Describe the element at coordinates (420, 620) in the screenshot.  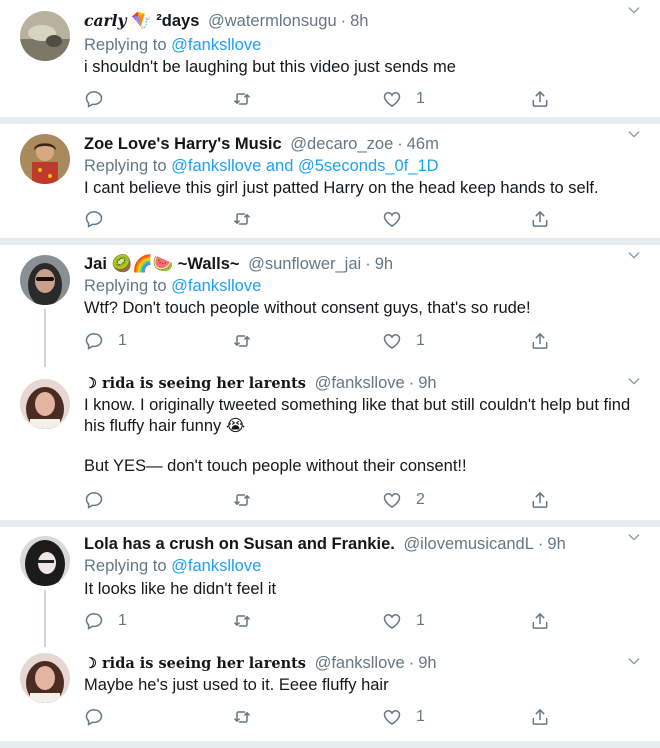
I see `like-count: 1` at that location.